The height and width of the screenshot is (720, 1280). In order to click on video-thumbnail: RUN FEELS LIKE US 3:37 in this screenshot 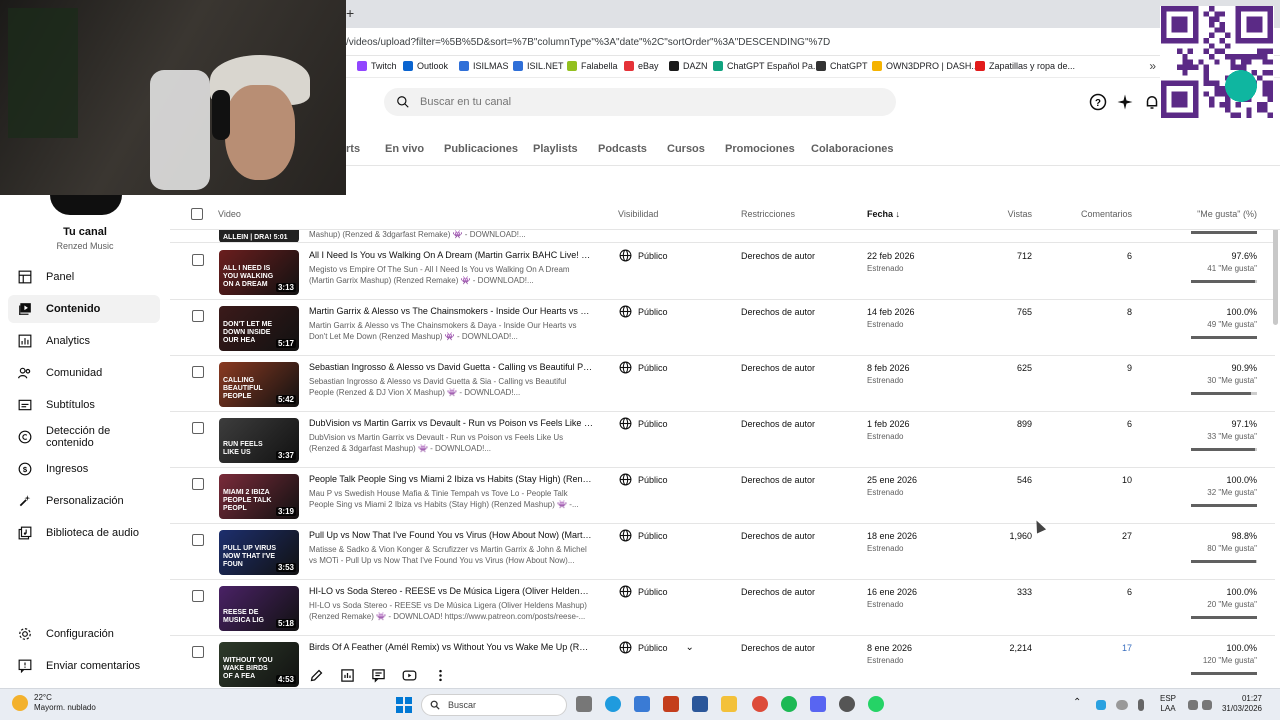, I will do `click(259, 440)`.